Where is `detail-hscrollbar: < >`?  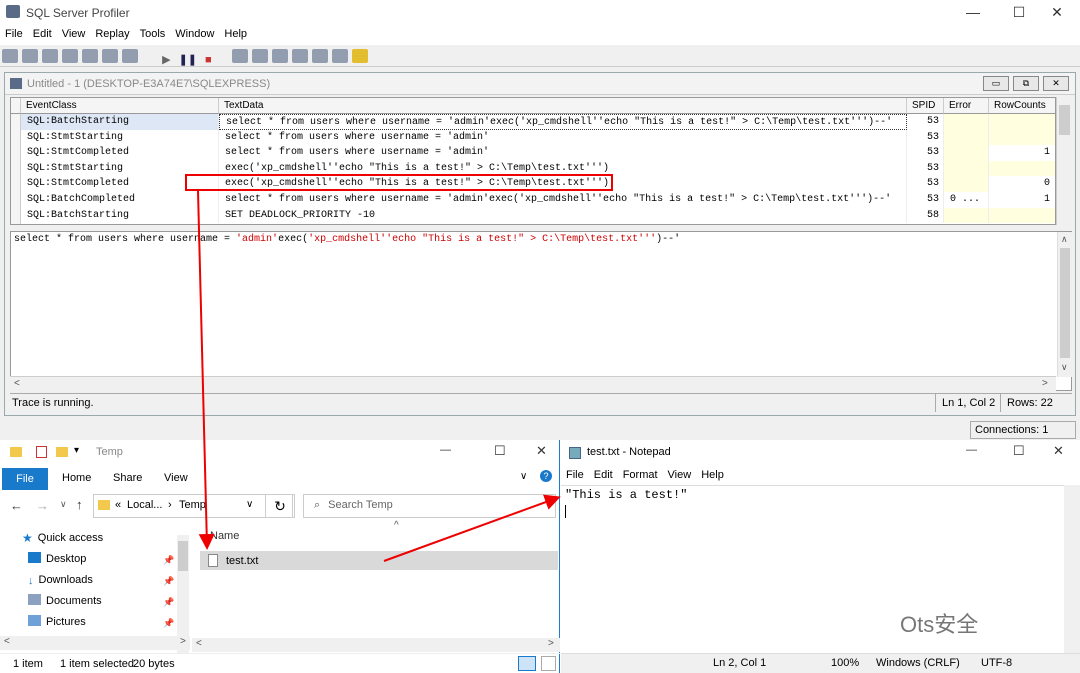 detail-hscrollbar: < > is located at coordinates (533, 383).